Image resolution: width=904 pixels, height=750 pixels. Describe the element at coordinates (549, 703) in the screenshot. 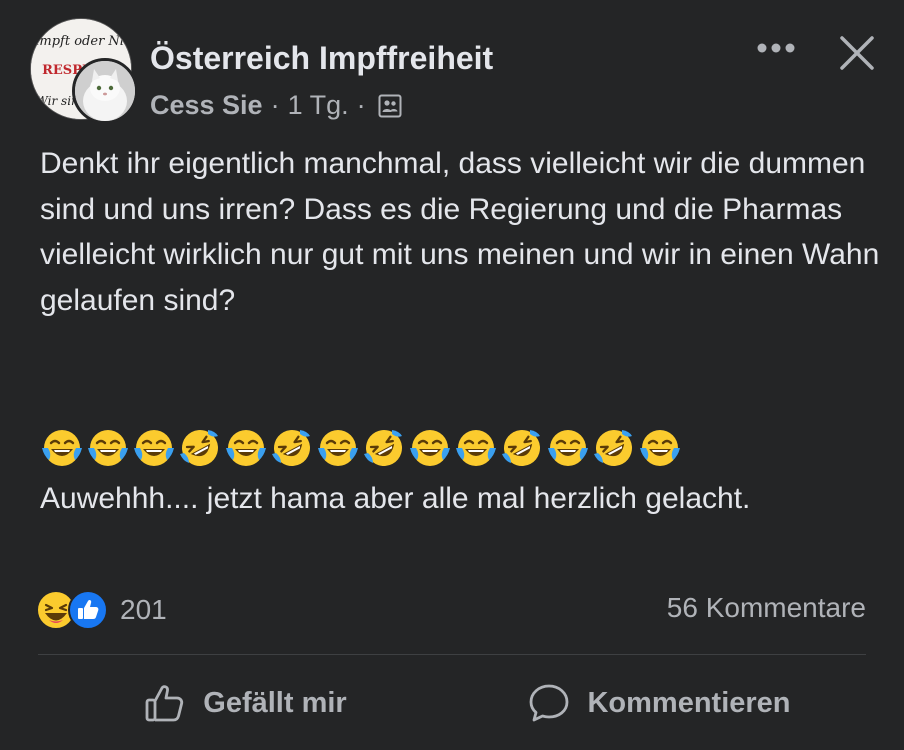

I see `comment-bubble-icon` at that location.